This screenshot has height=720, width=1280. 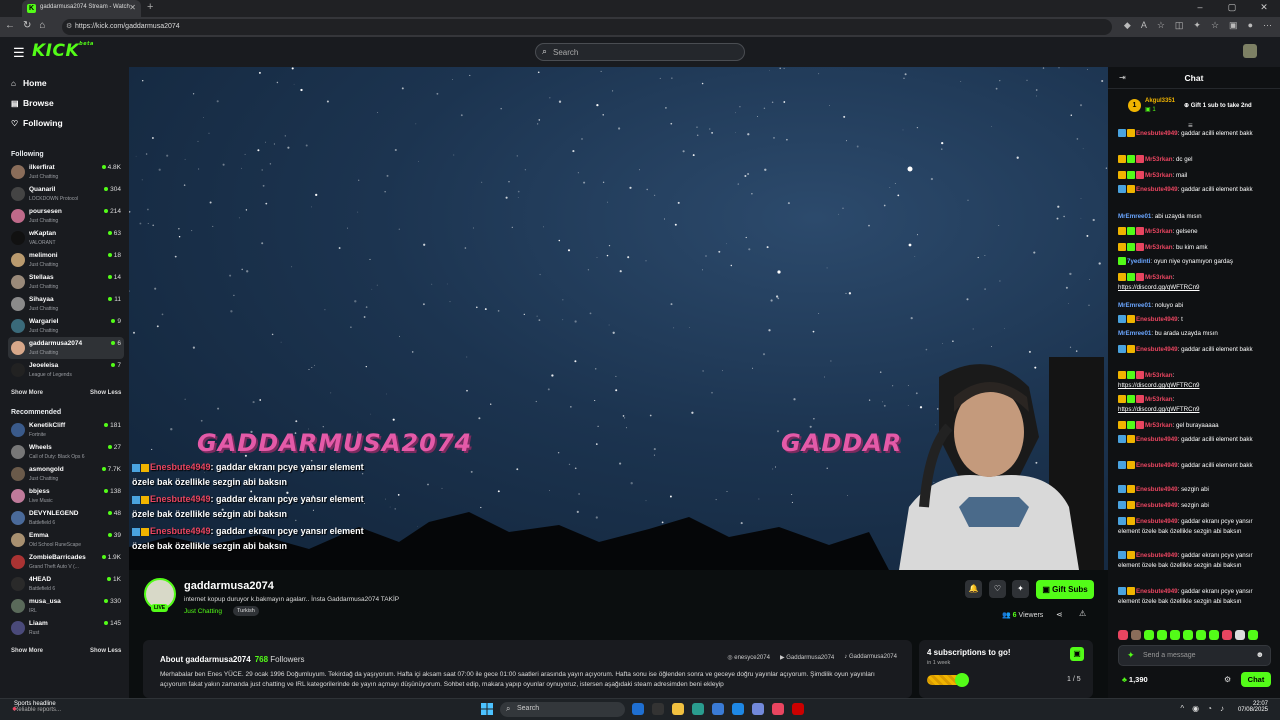 What do you see at coordinates (640, 52) in the screenshot?
I see `search-input: ⌕ Search` at bounding box center [640, 52].